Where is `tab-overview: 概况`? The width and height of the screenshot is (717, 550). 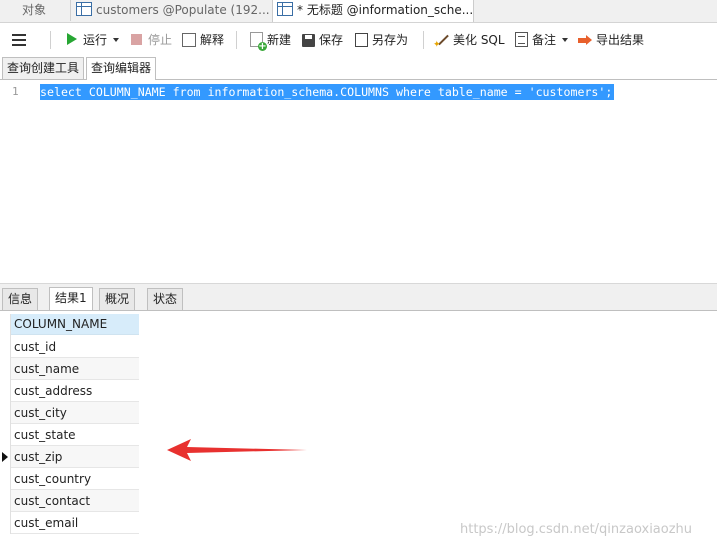
tab-overview: 概况 is located at coordinates (117, 299).